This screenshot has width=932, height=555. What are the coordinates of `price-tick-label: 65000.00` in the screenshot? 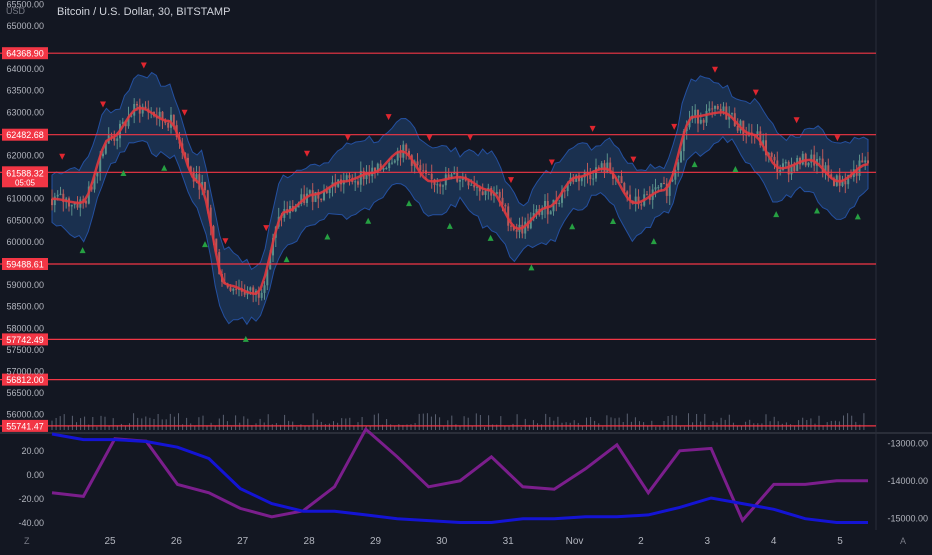 It's located at (25, 26).